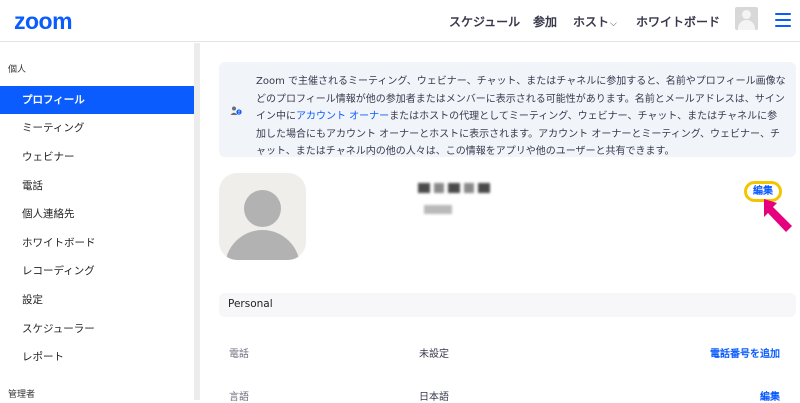  I want to click on language-value: 日本語, so click(434, 397).